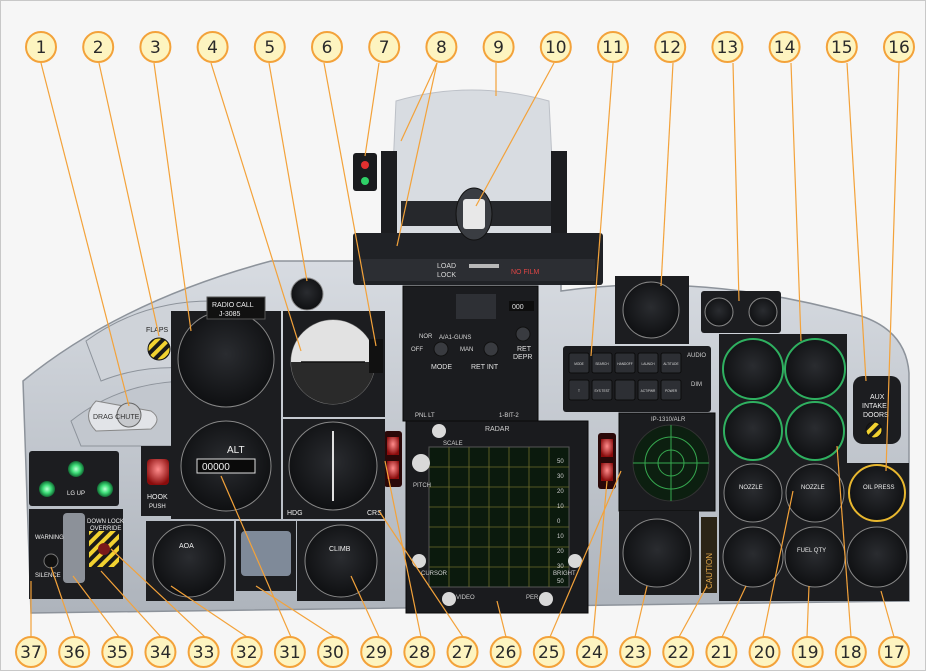  Describe the element at coordinates (635, 653) in the screenshot. I see `bottom-callout-number: 23` at that location.